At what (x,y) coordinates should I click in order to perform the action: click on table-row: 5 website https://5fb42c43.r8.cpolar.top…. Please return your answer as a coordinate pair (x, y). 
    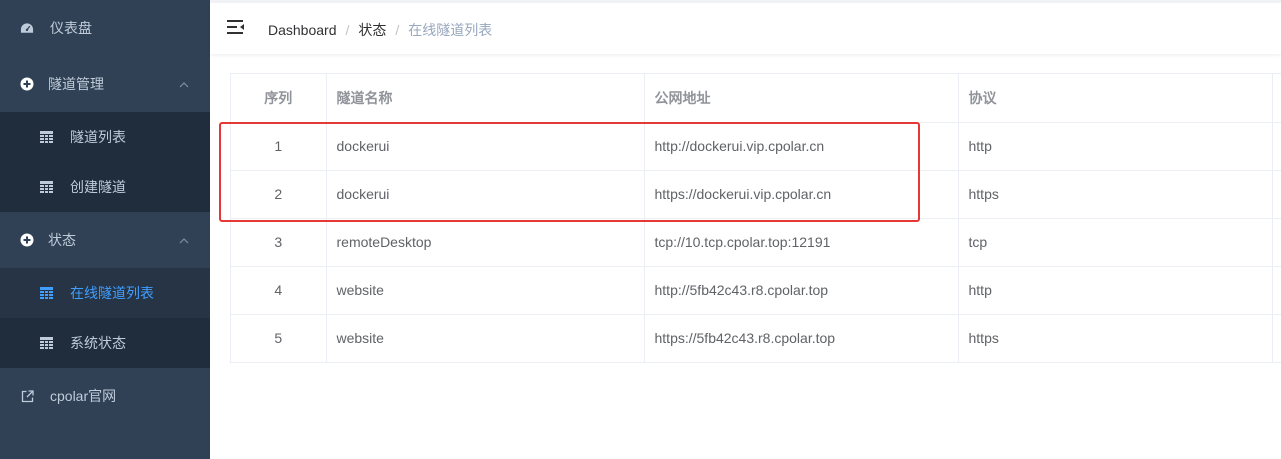
    Looking at the image, I should click on (756, 338).